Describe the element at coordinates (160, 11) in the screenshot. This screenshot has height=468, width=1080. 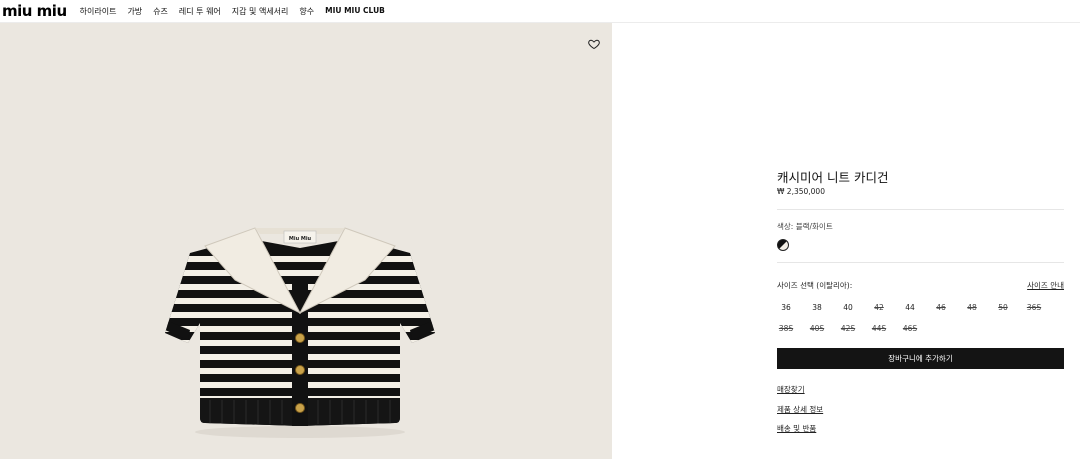
I see `nav-item-shoes: 슈즈` at that location.